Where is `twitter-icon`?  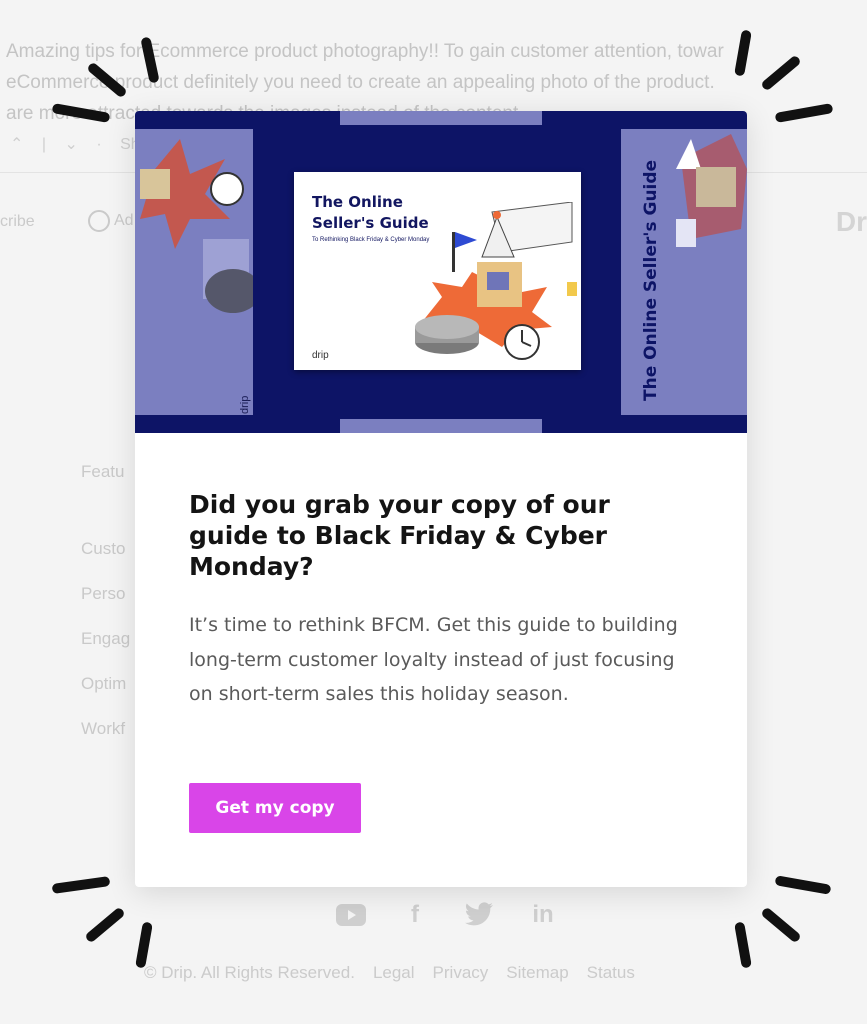 twitter-icon is located at coordinates (479, 915).